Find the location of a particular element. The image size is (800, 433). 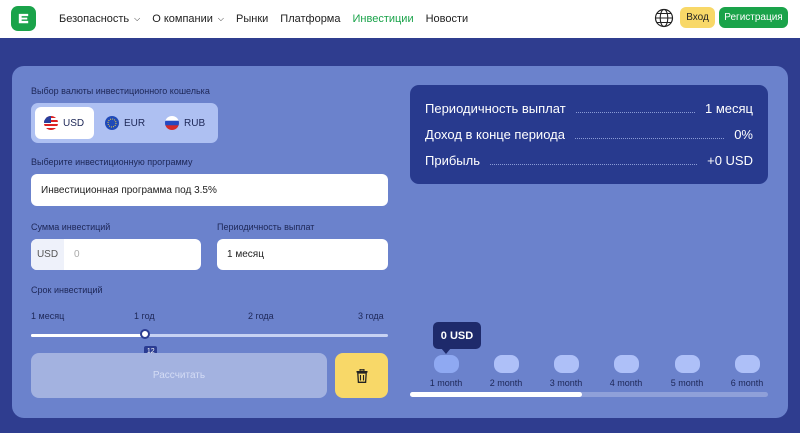

calculate-button: Рассчитать is located at coordinates (179, 375).